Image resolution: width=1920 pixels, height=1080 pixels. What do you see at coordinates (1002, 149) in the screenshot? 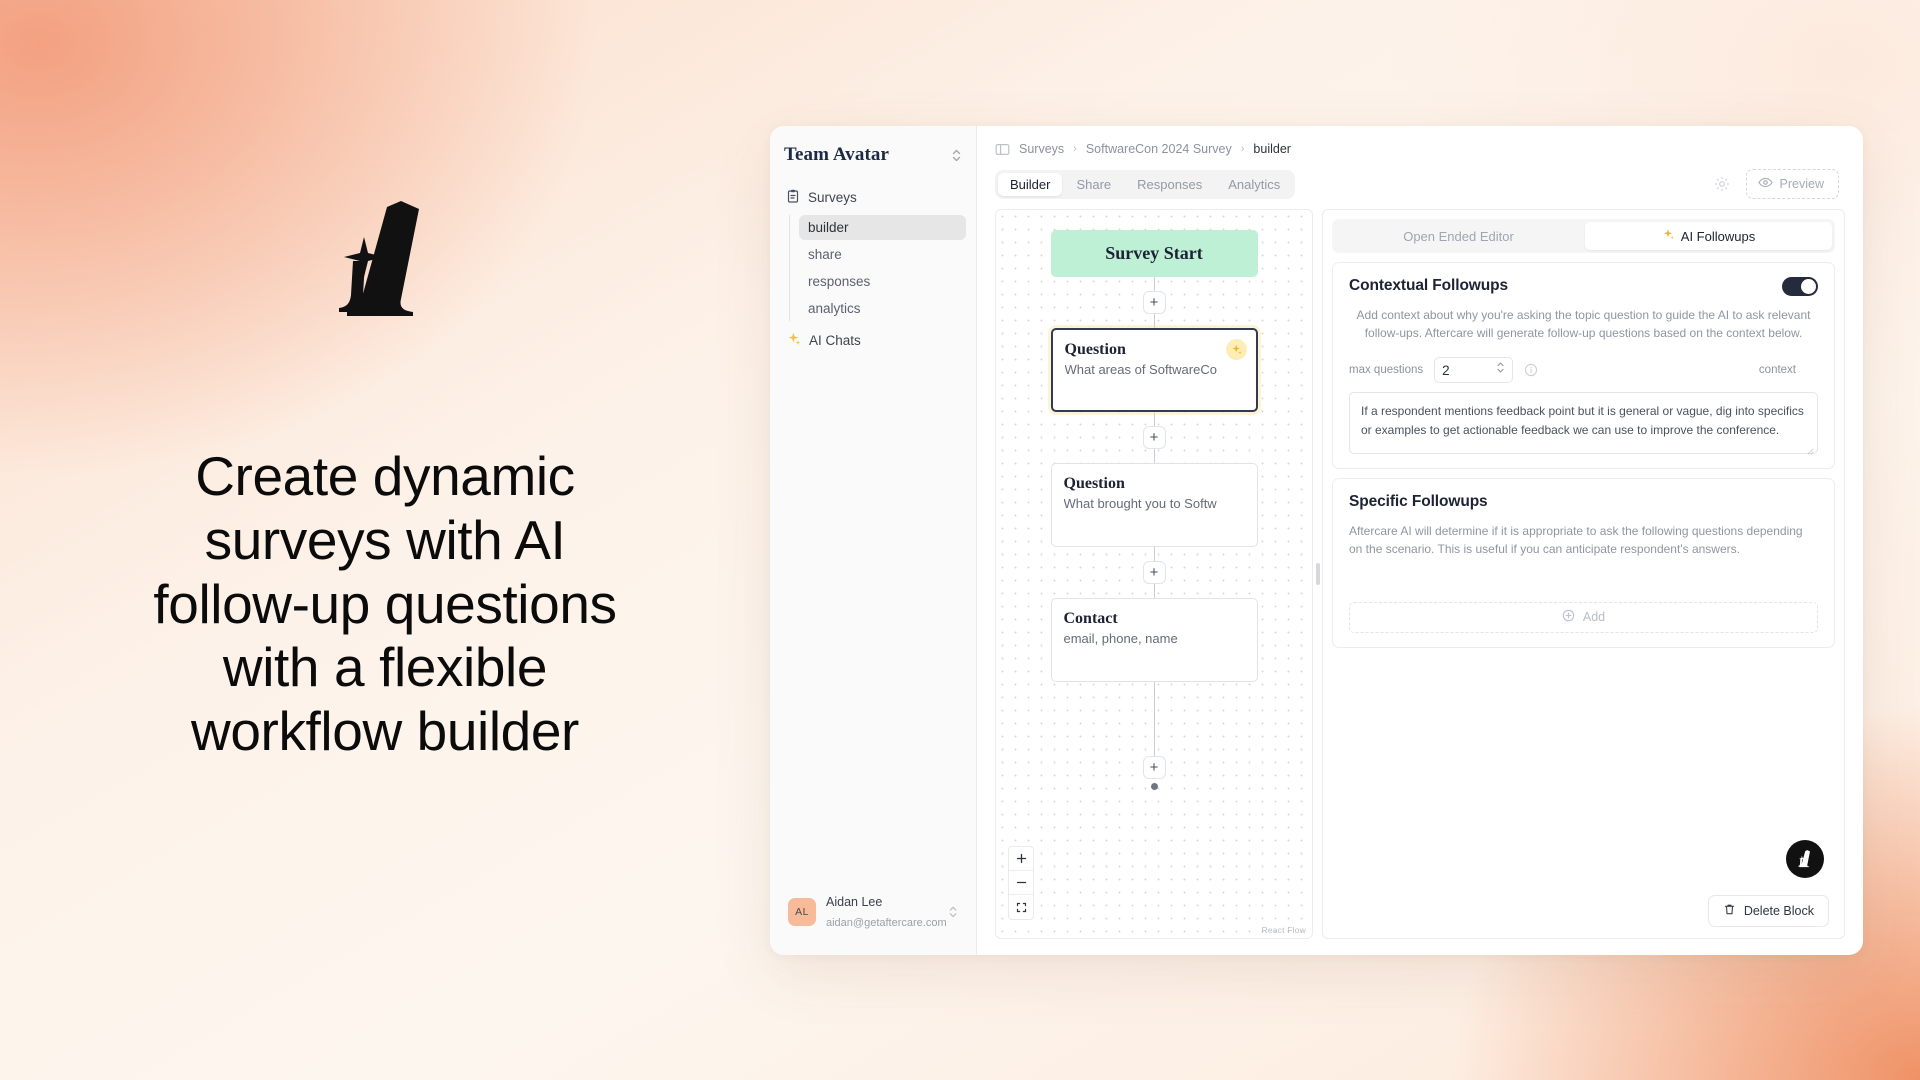
I see `sidebar-toggle-icon` at bounding box center [1002, 149].